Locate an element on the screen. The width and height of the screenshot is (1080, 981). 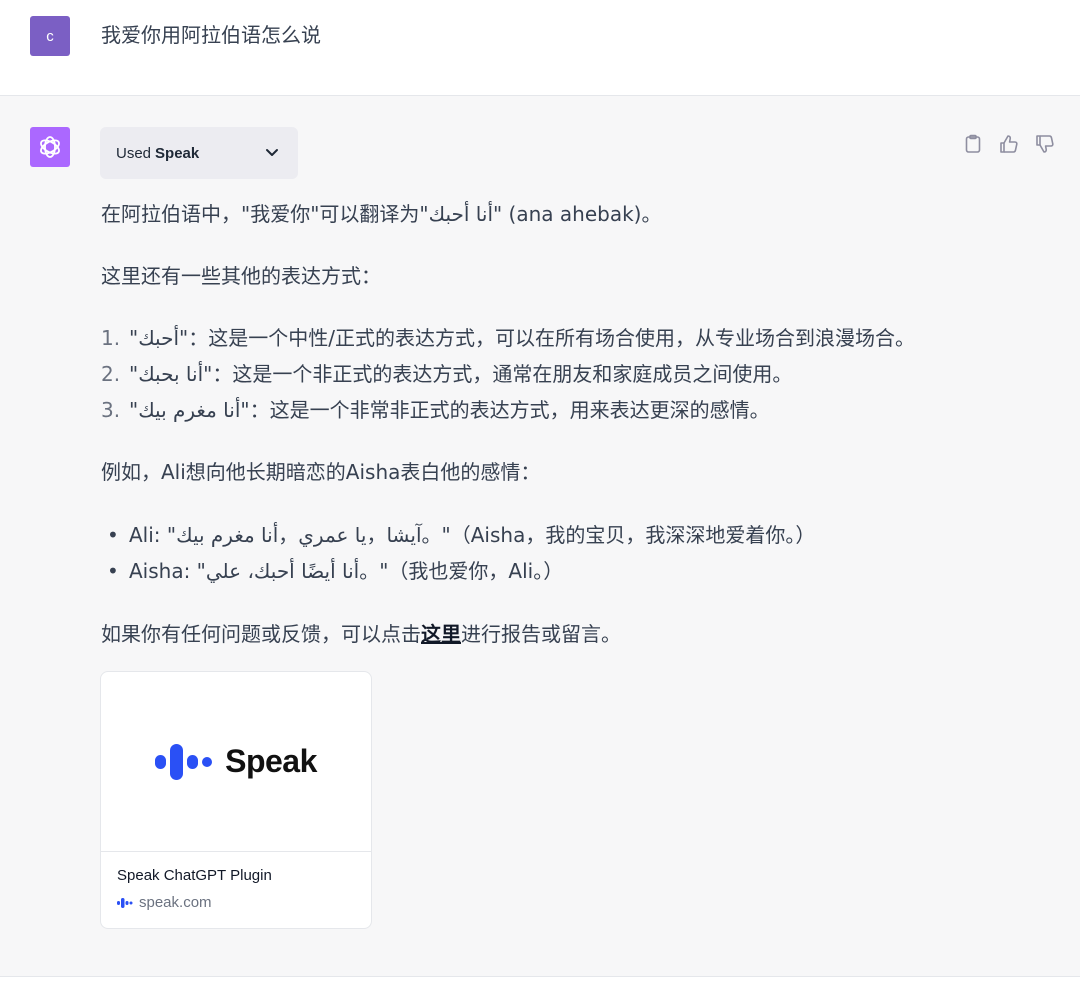
list-number: 2. is located at coordinates (111, 374).